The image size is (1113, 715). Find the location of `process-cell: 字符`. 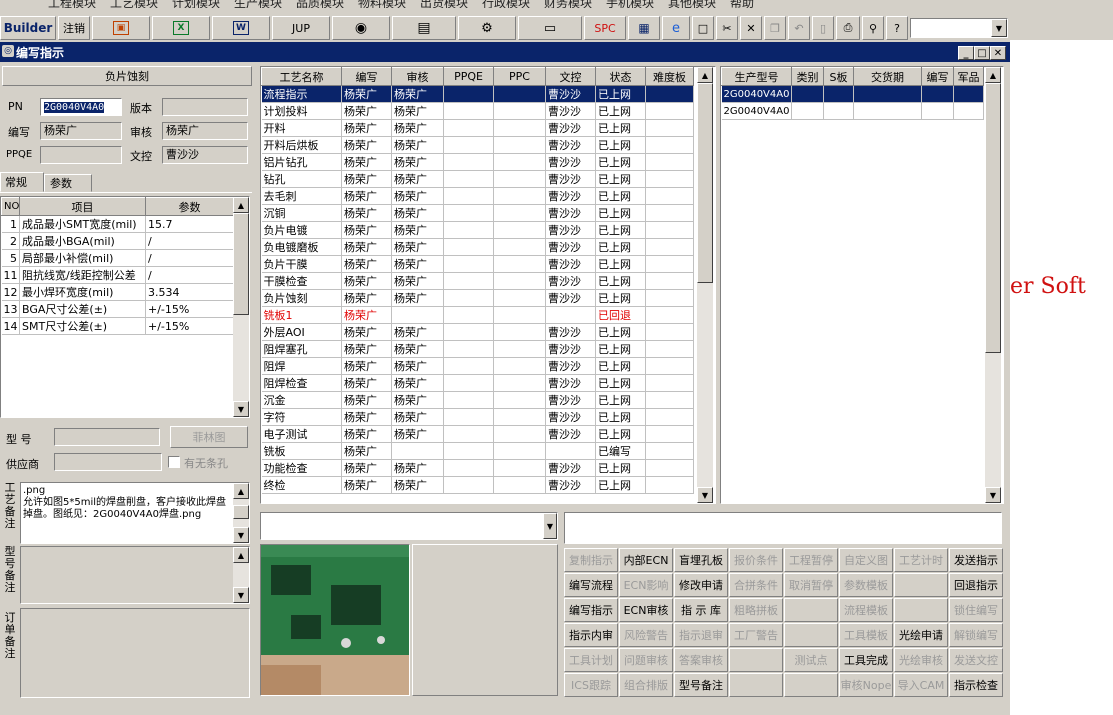

process-cell: 字符 is located at coordinates (301, 417).